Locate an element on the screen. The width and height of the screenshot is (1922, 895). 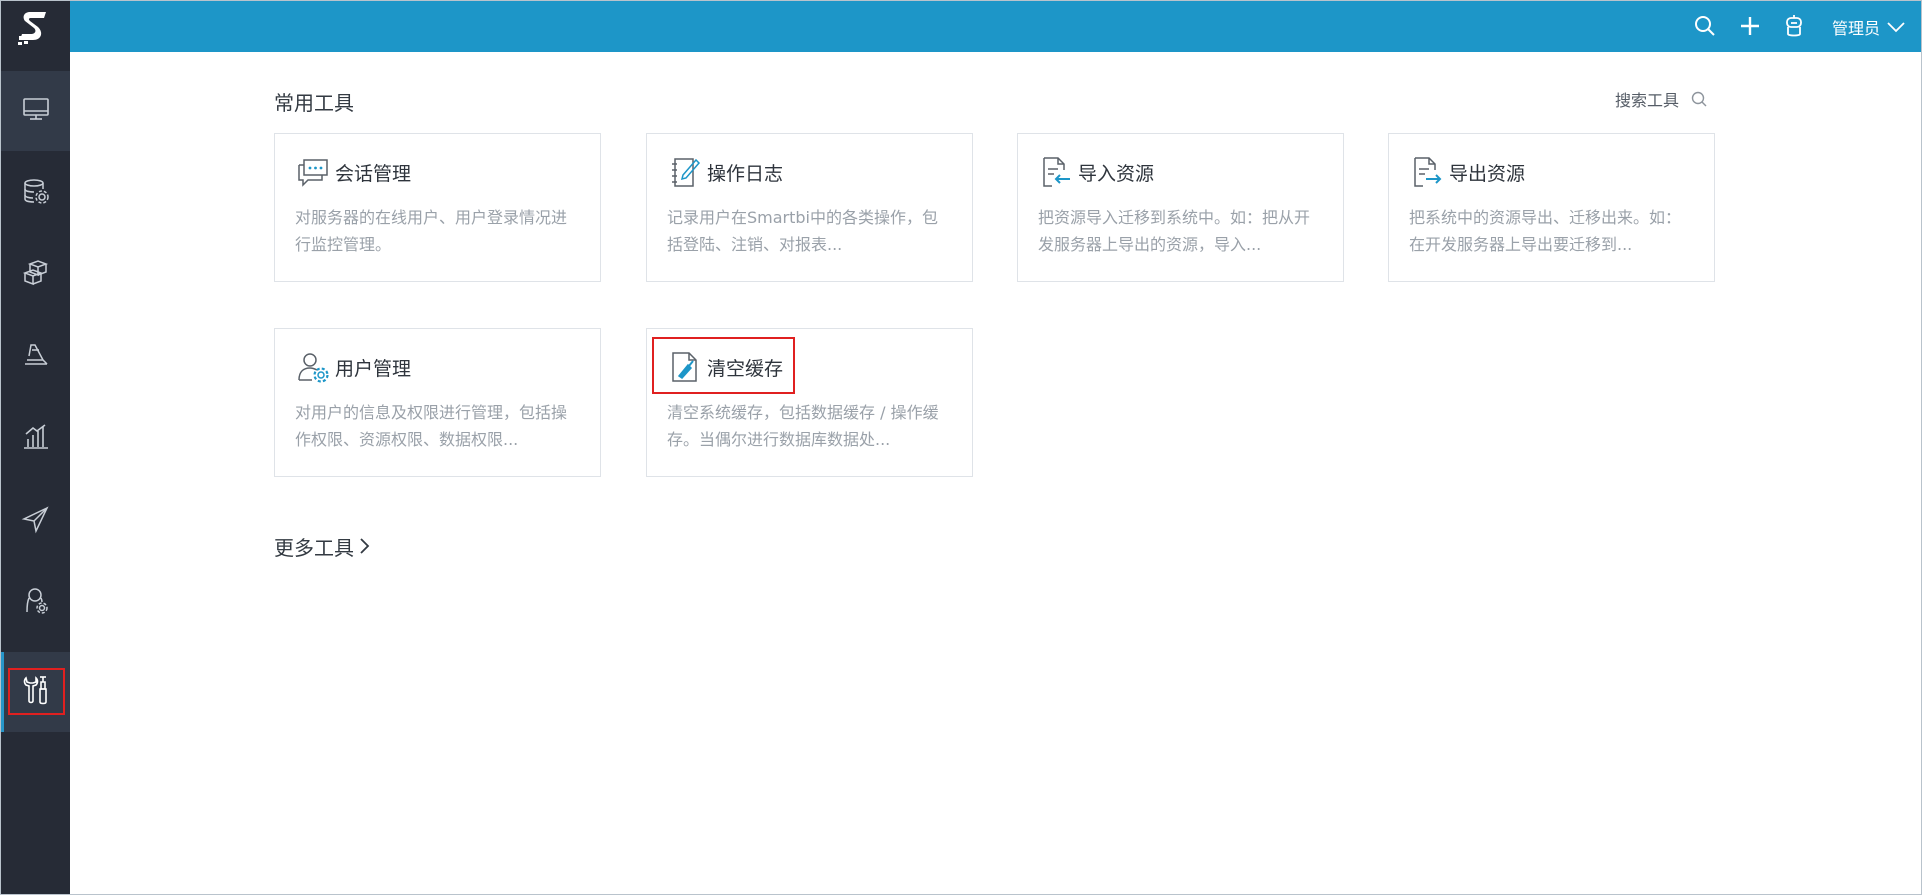
paper-plane-icon is located at coordinates (36, 521).